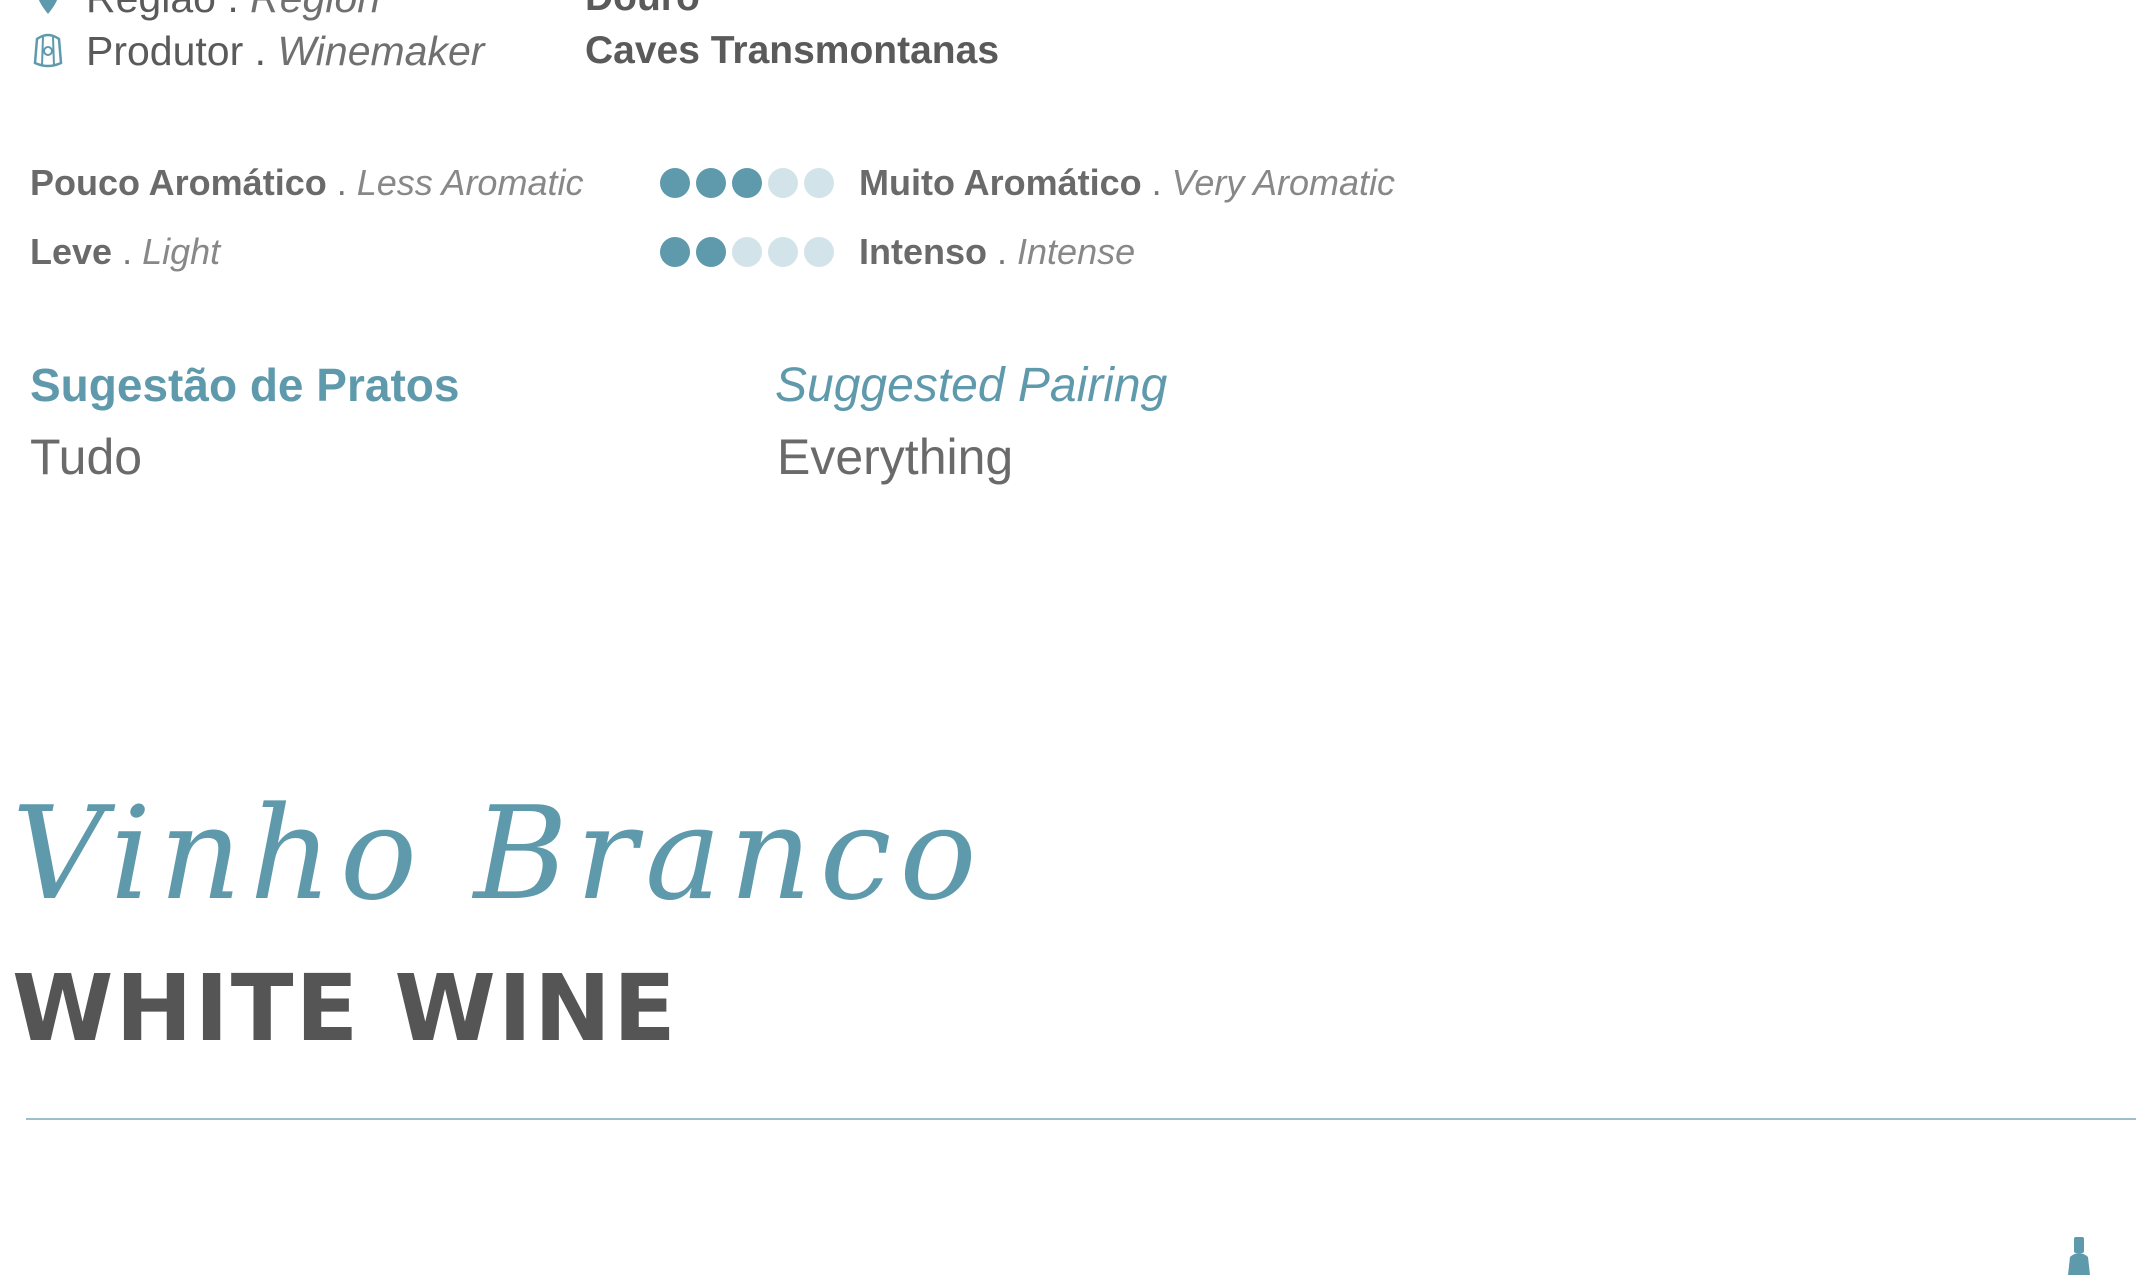 Image resolution: width=2148 pixels, height=1280 pixels. I want to click on region-label: Região . Region, so click(233, 11).